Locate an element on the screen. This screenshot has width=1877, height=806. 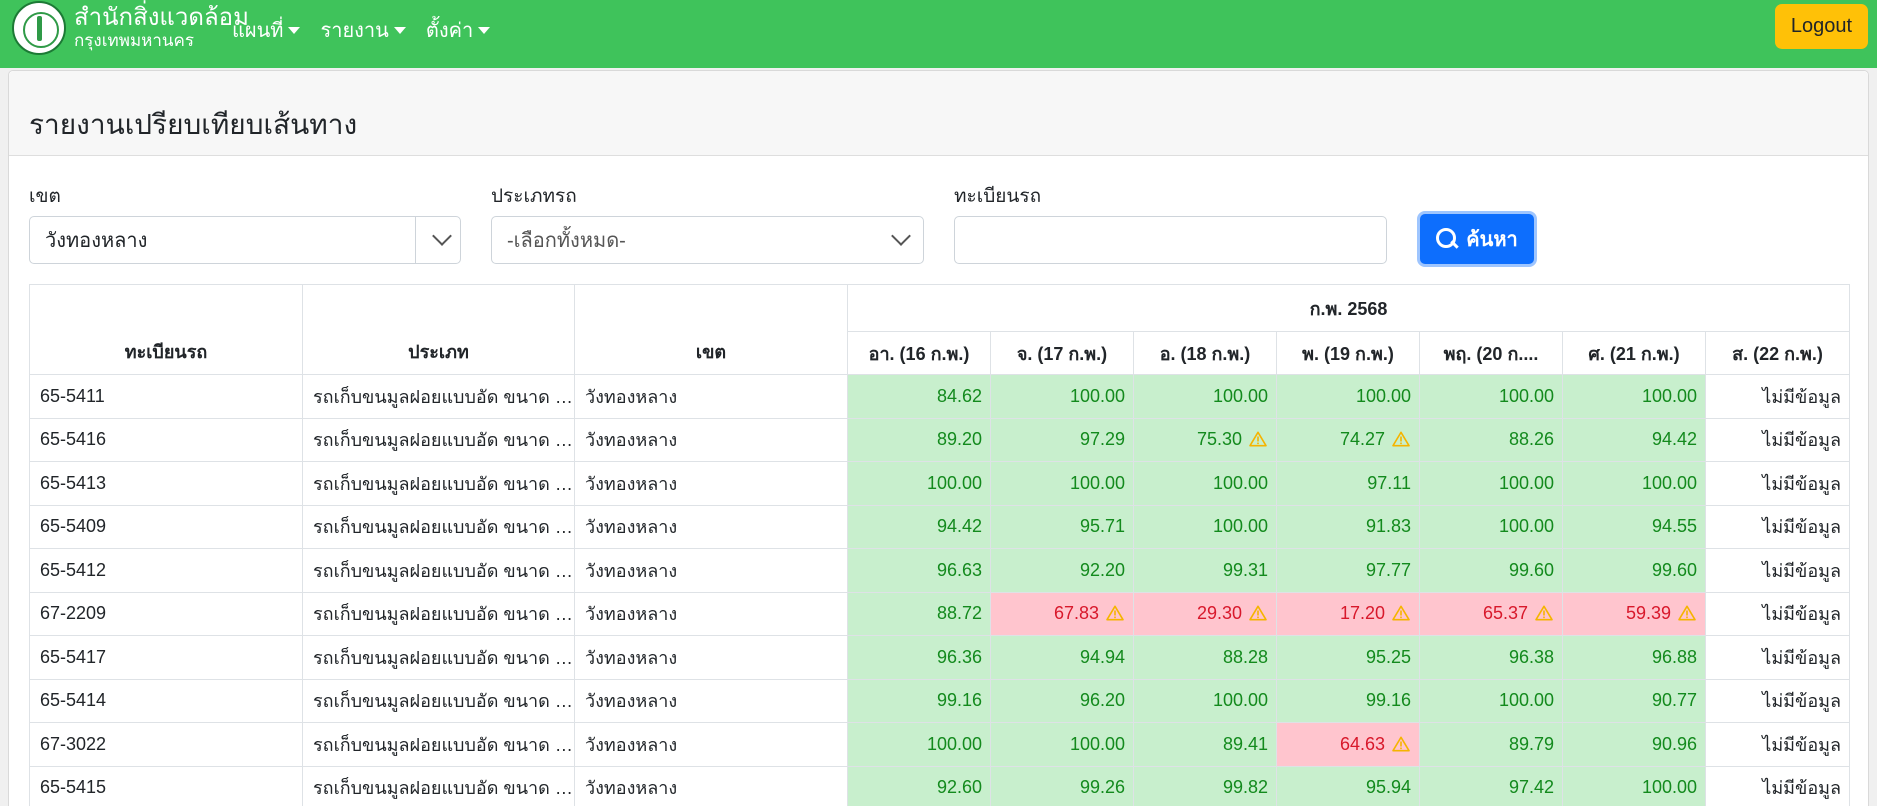
card-header: รายงานเปรียบเทียบเส้นทาง is located at coordinates (938, 113).